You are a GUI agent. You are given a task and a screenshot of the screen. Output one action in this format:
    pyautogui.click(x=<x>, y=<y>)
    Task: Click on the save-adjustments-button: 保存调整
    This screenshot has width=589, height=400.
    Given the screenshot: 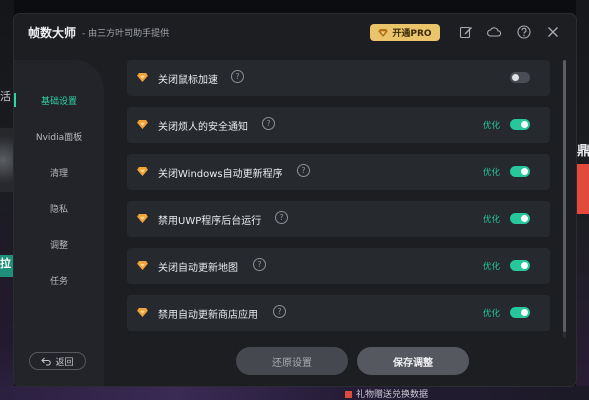 What is the action you would take?
    pyautogui.click(x=413, y=361)
    